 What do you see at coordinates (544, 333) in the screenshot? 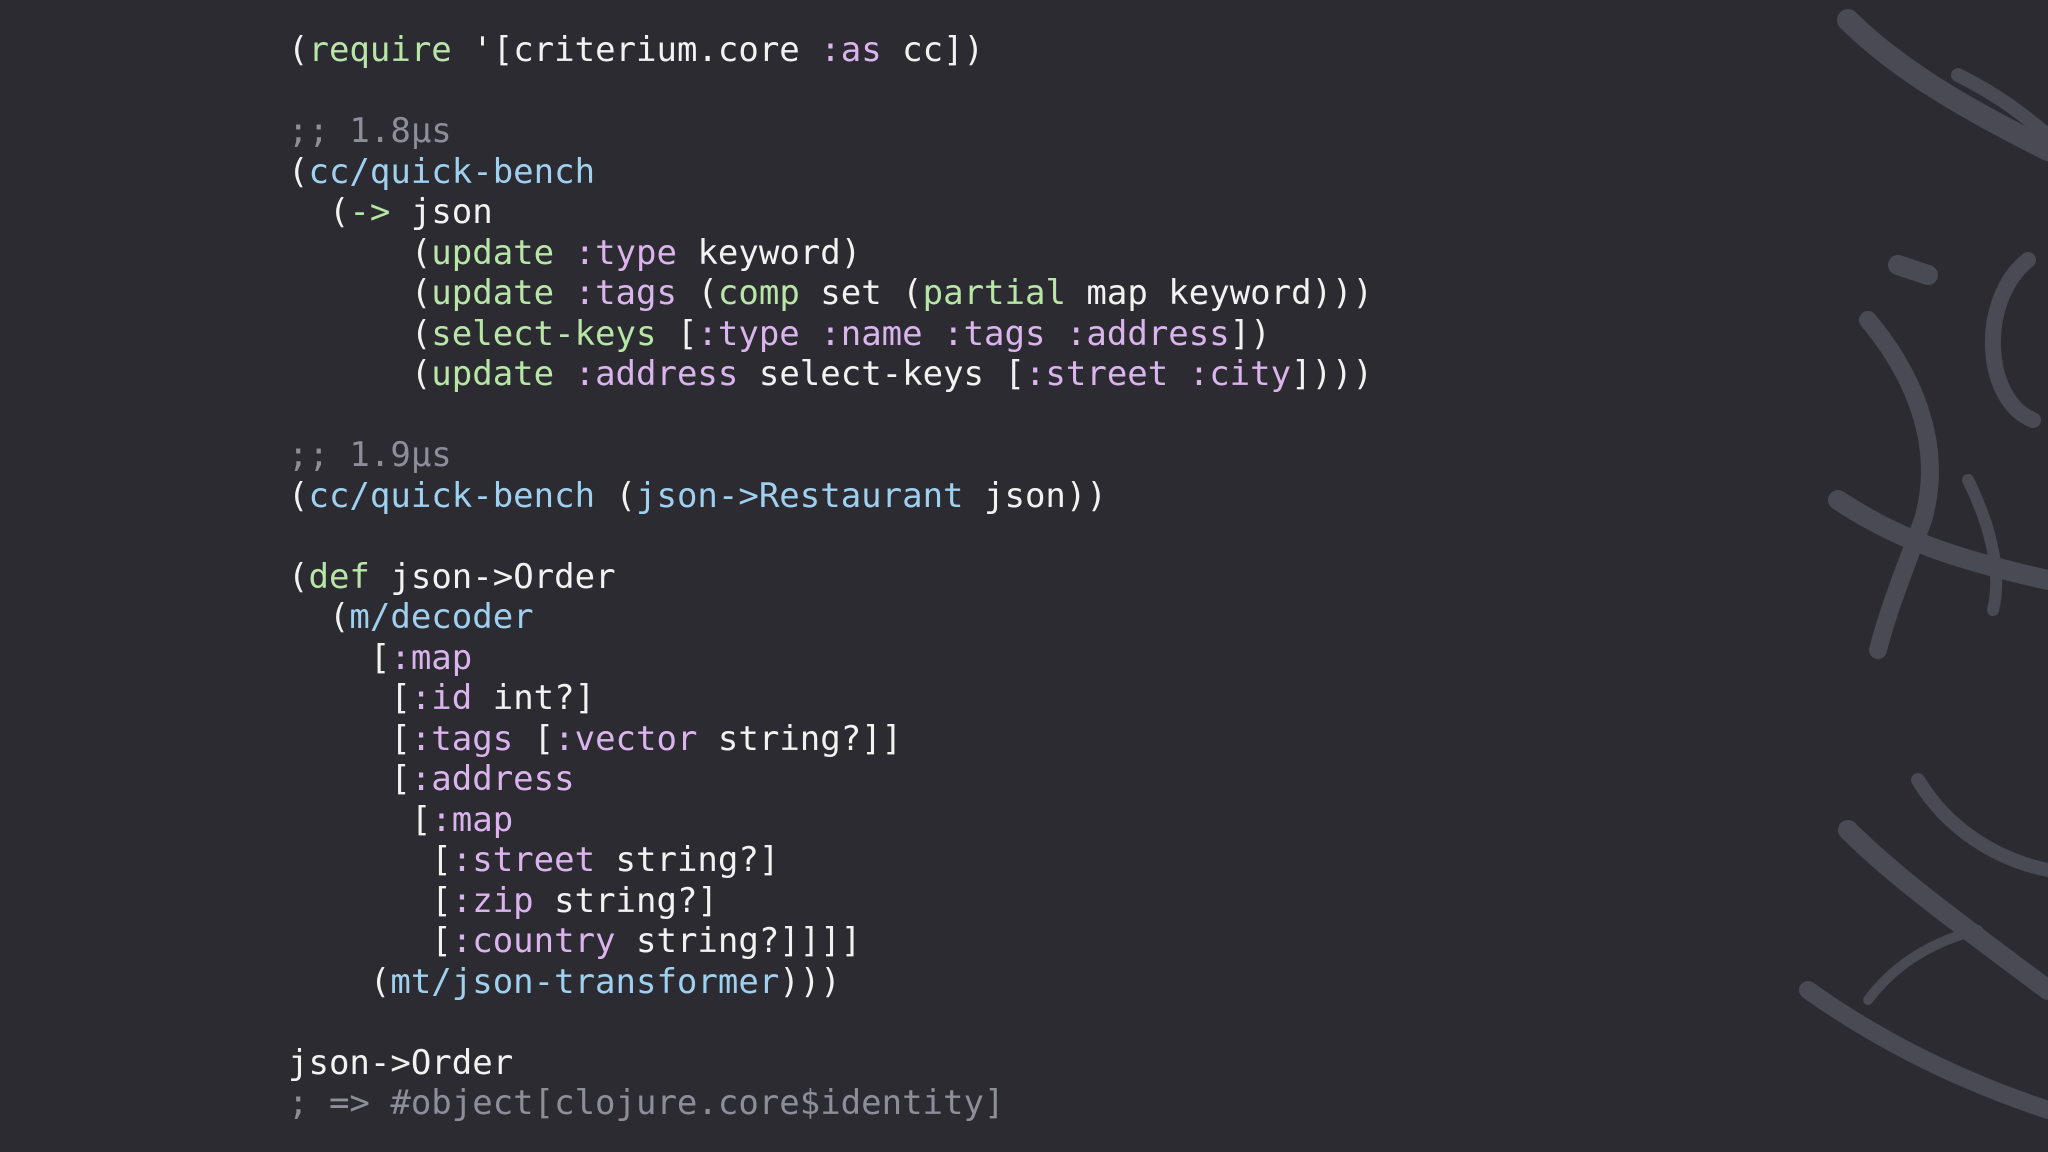
I see `code-token: select-keys` at bounding box center [544, 333].